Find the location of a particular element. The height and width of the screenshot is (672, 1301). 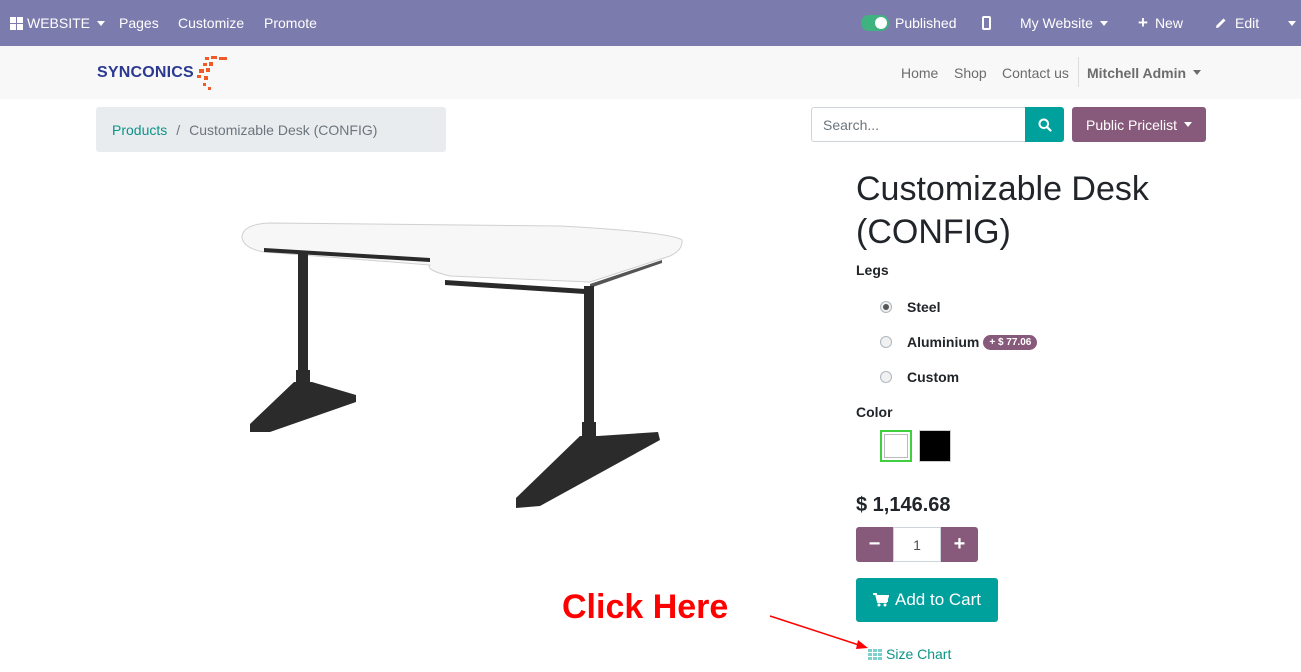

more-dropdown is located at coordinates (1288, 23).